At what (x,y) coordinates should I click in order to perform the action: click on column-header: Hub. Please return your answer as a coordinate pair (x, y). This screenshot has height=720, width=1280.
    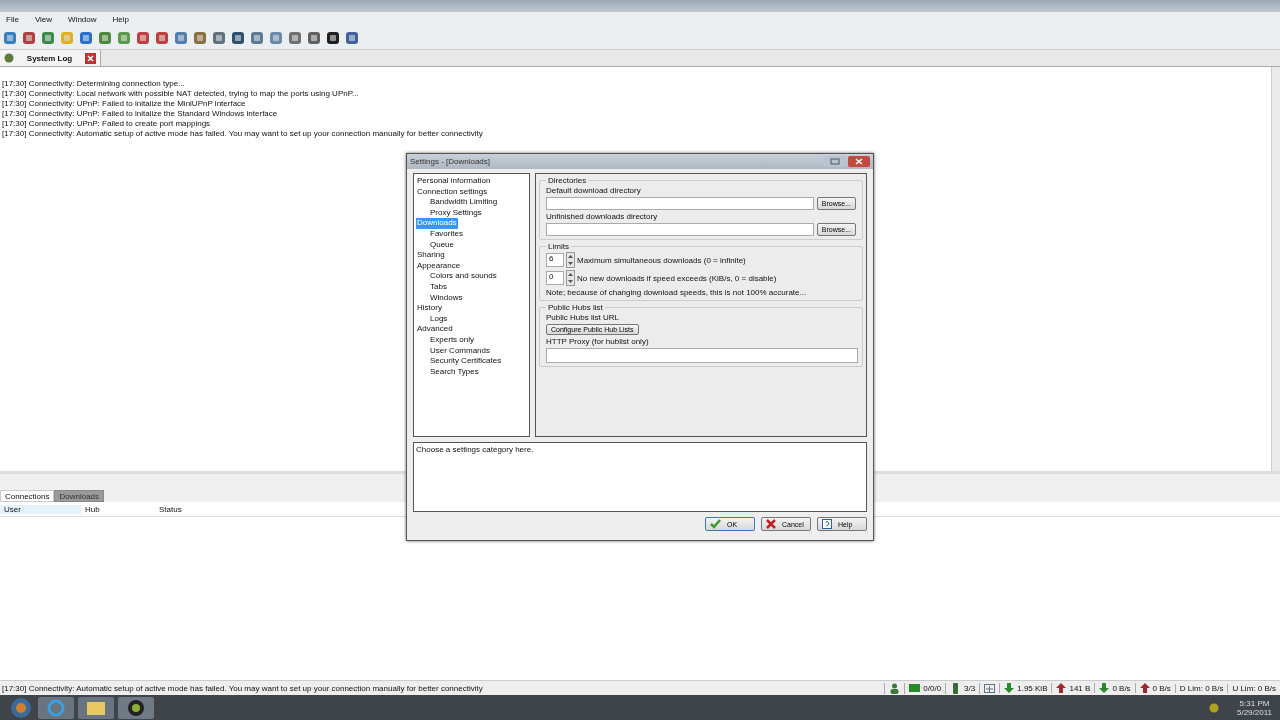
    Looking at the image, I should click on (118, 509).